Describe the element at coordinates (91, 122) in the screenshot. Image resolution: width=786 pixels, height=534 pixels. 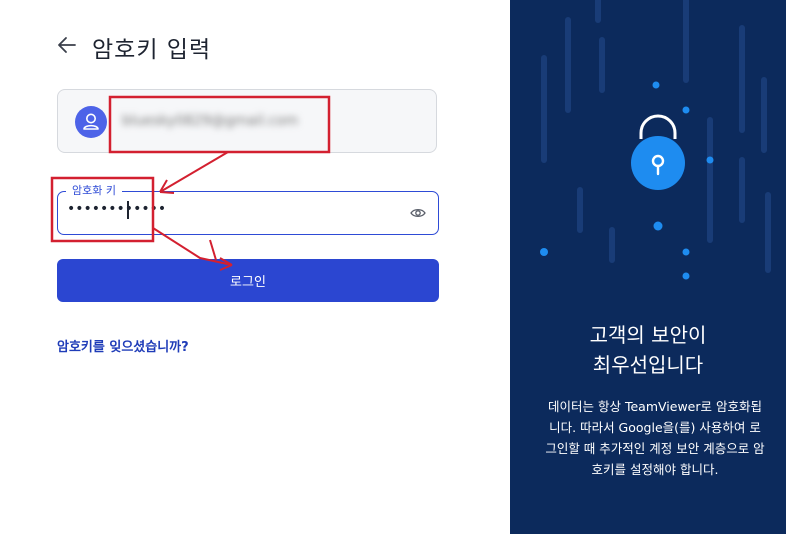
I see `user-avatar-icon` at that location.